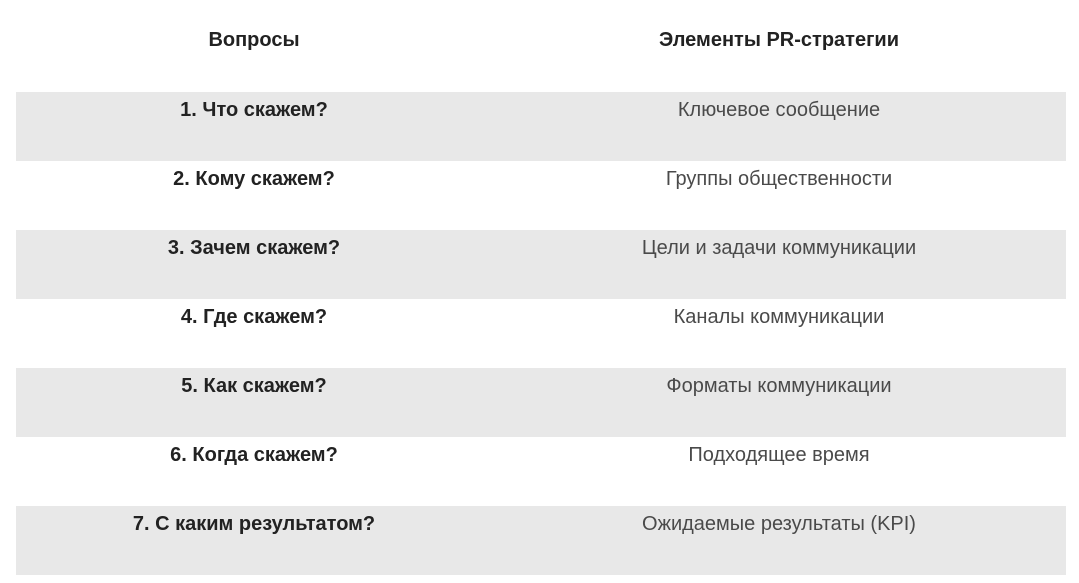 The image size is (1079, 583). I want to click on header-questions: Вопросы, so click(254, 40).